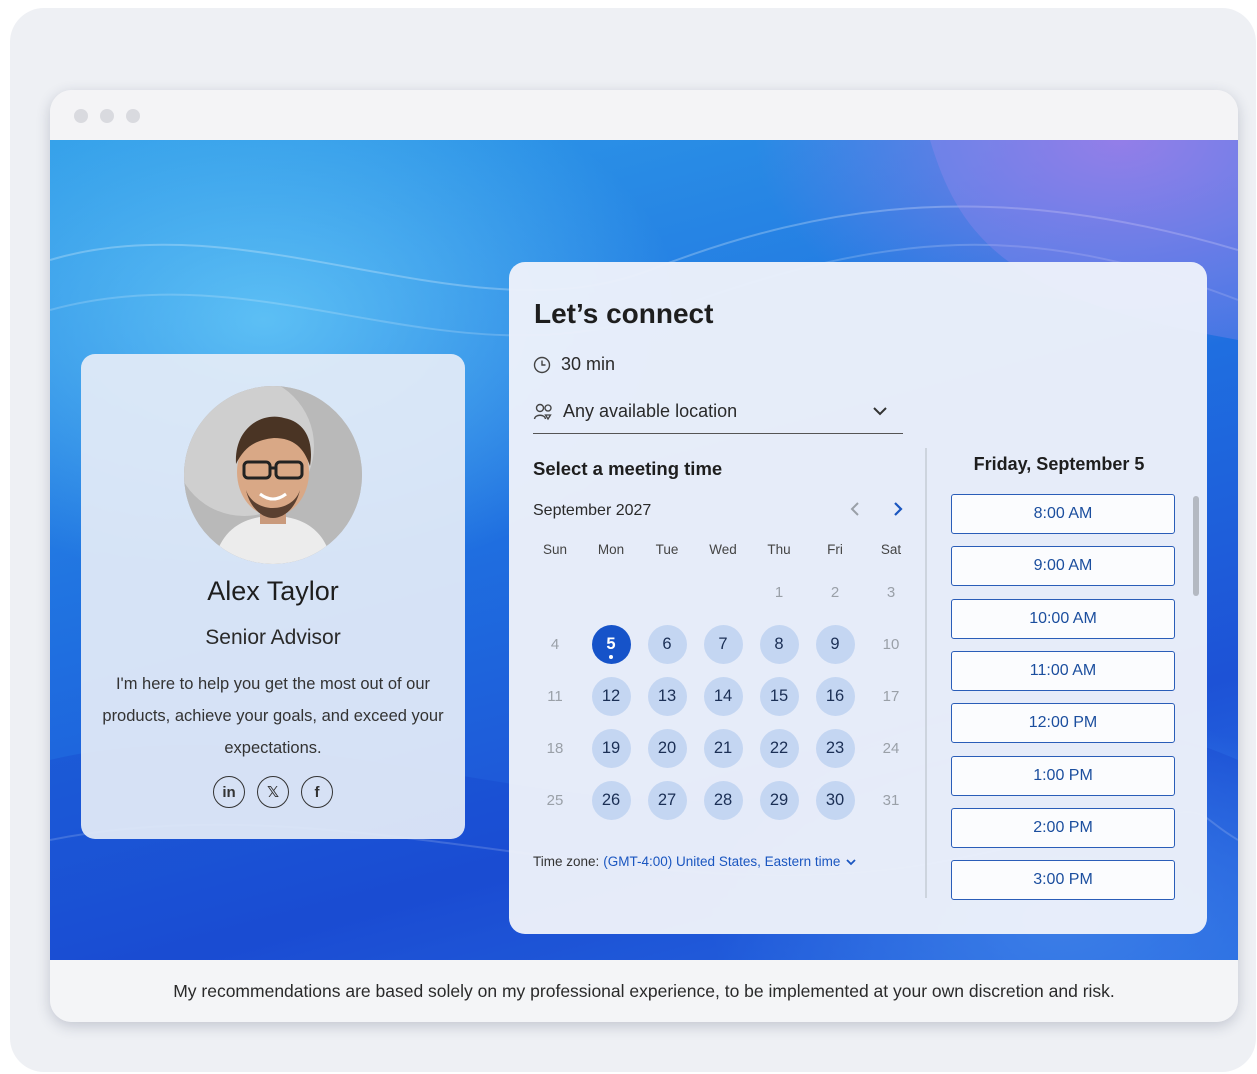 The image size is (1257, 1074). Describe the element at coordinates (835, 592) in the screenshot. I see `calendar-day-unavailable: 2` at that location.